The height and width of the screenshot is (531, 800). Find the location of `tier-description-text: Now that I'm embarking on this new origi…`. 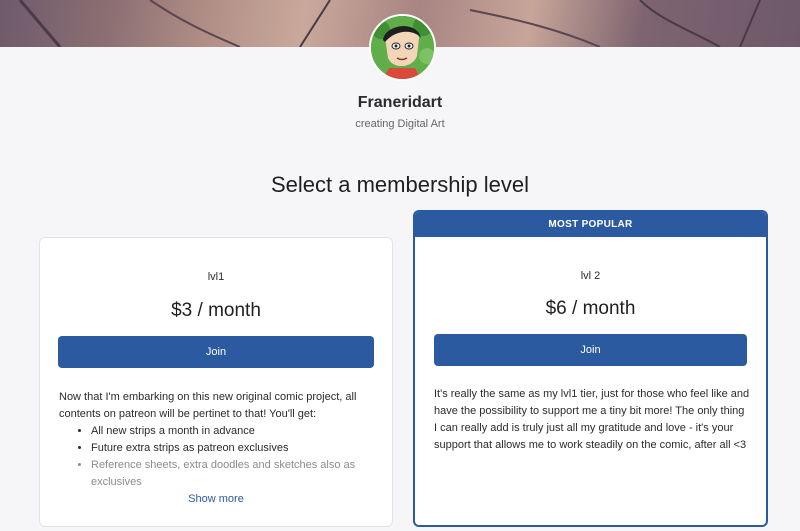

tier-description-text: Now that I'm embarking on this new origi… is located at coordinates (208, 405).